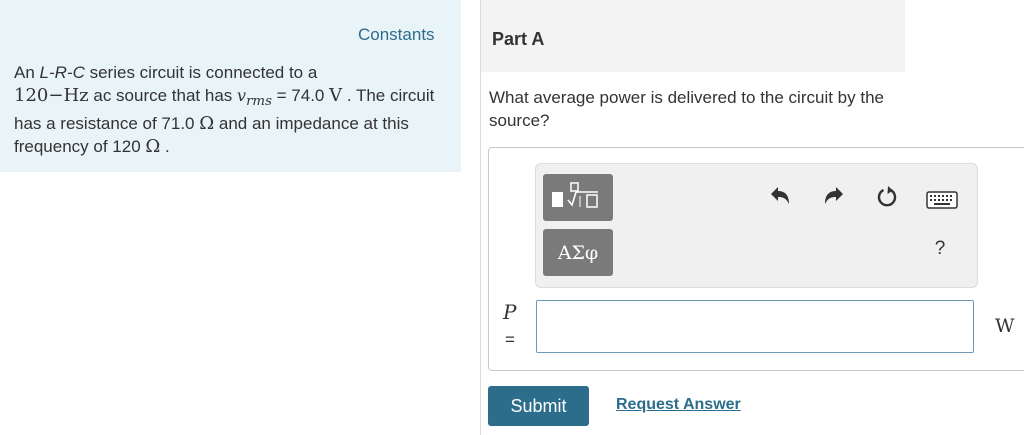  What do you see at coordinates (510, 312) in the screenshot?
I see `answer-variable: P` at bounding box center [510, 312].